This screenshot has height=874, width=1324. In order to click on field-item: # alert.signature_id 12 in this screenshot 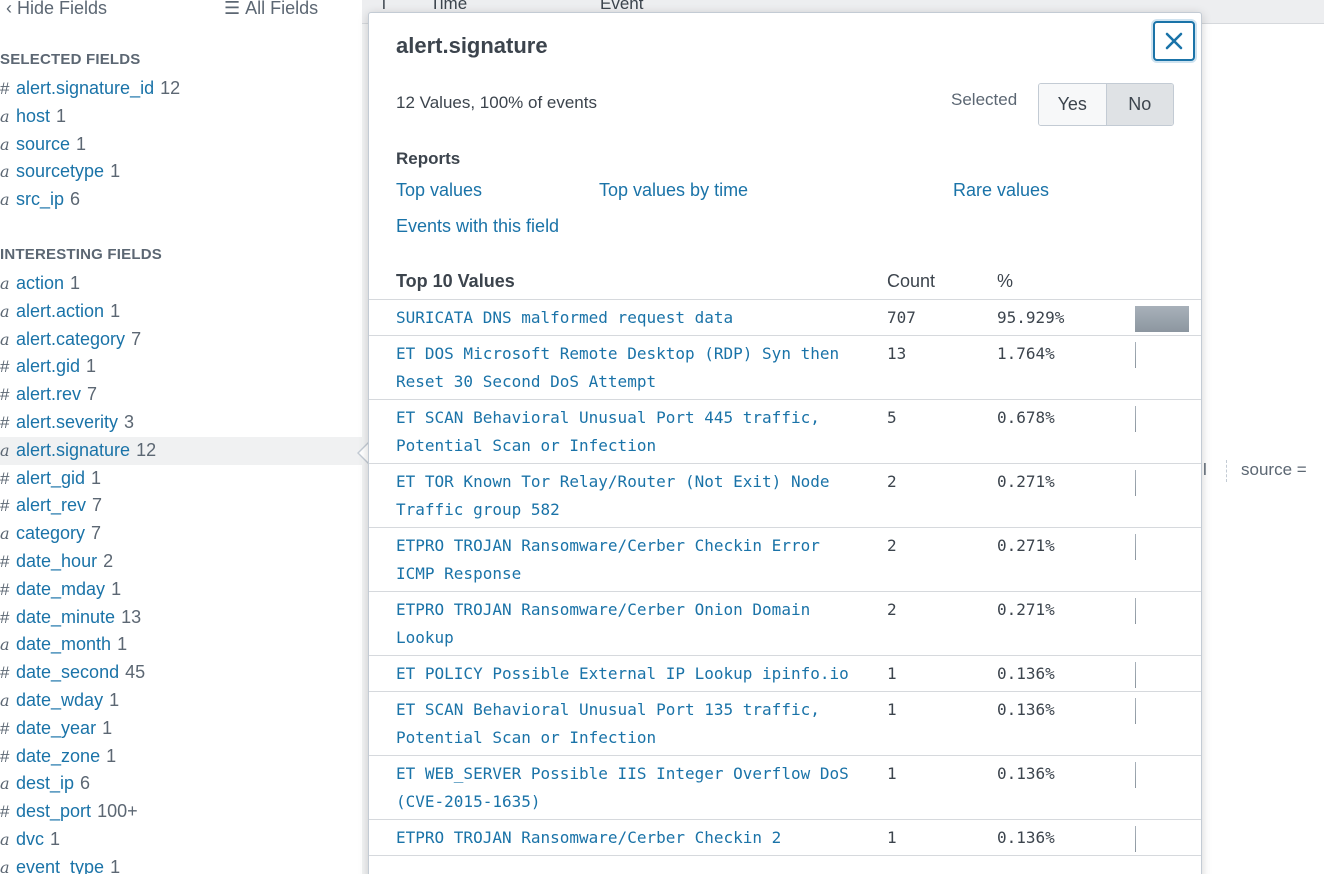, I will do `click(181, 89)`.